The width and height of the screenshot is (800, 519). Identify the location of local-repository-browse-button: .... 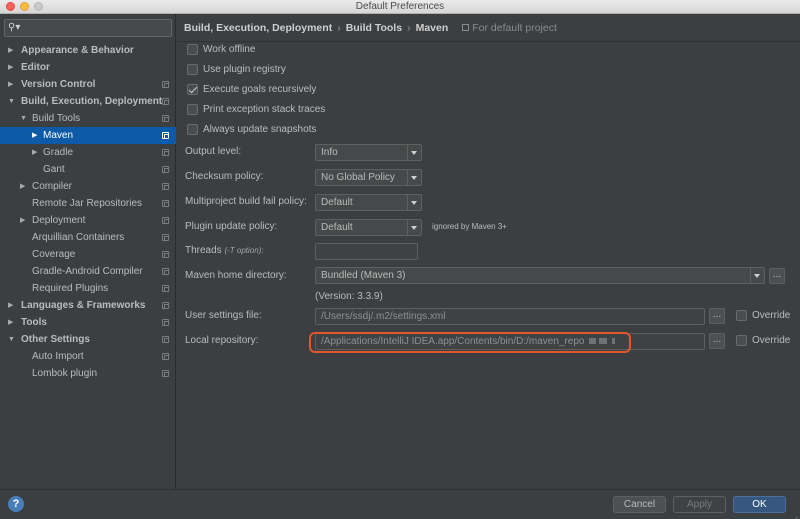
(717, 341).